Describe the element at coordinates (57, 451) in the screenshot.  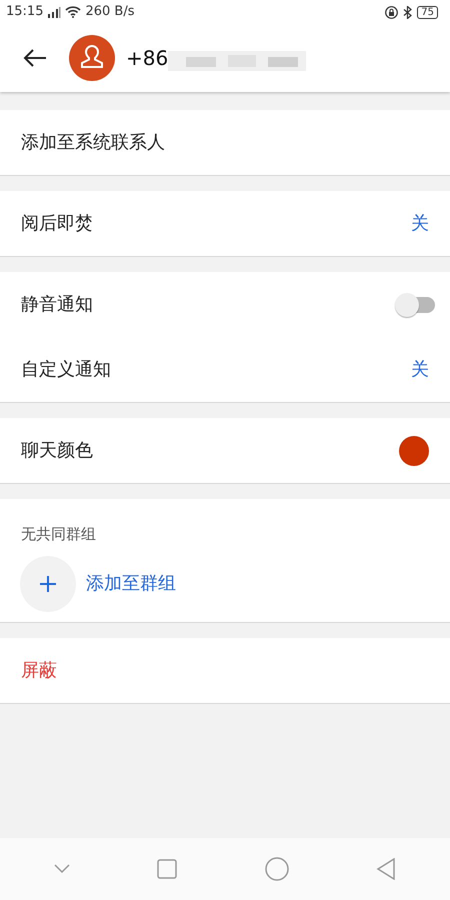
I see `setting-label: 聊天颜色` at that location.